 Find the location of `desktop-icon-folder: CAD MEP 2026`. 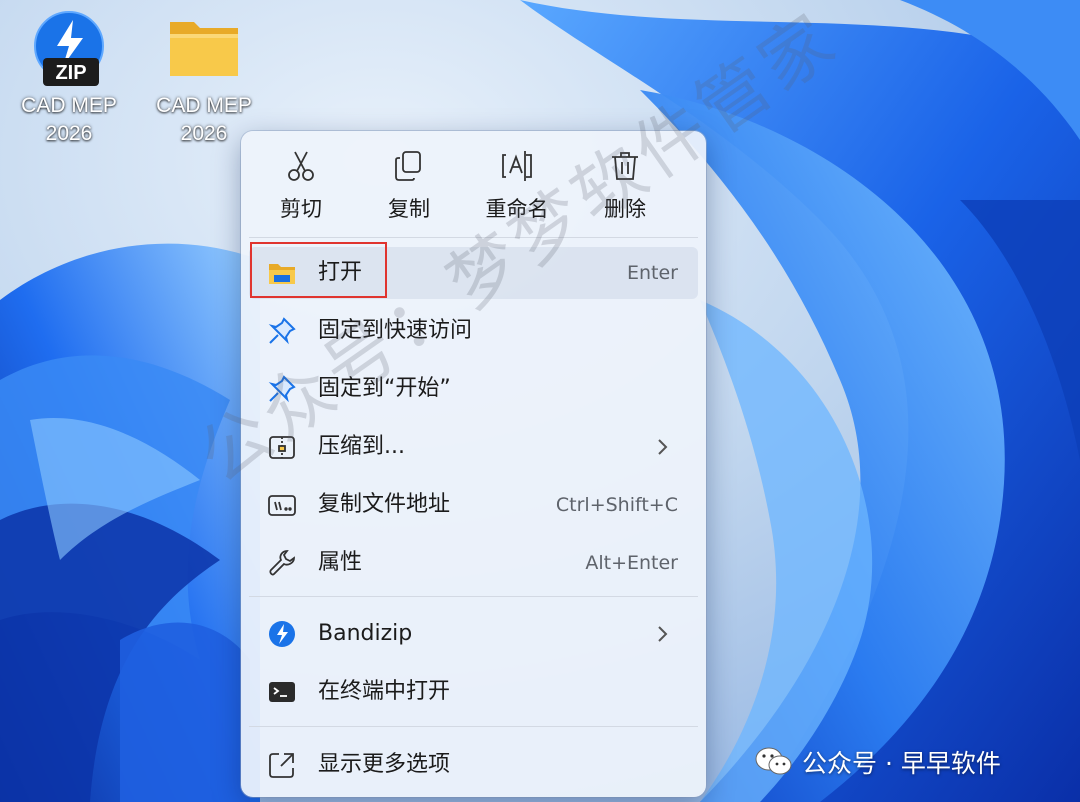

desktop-icon-folder: CAD MEP 2026 is located at coordinates (204, 78).